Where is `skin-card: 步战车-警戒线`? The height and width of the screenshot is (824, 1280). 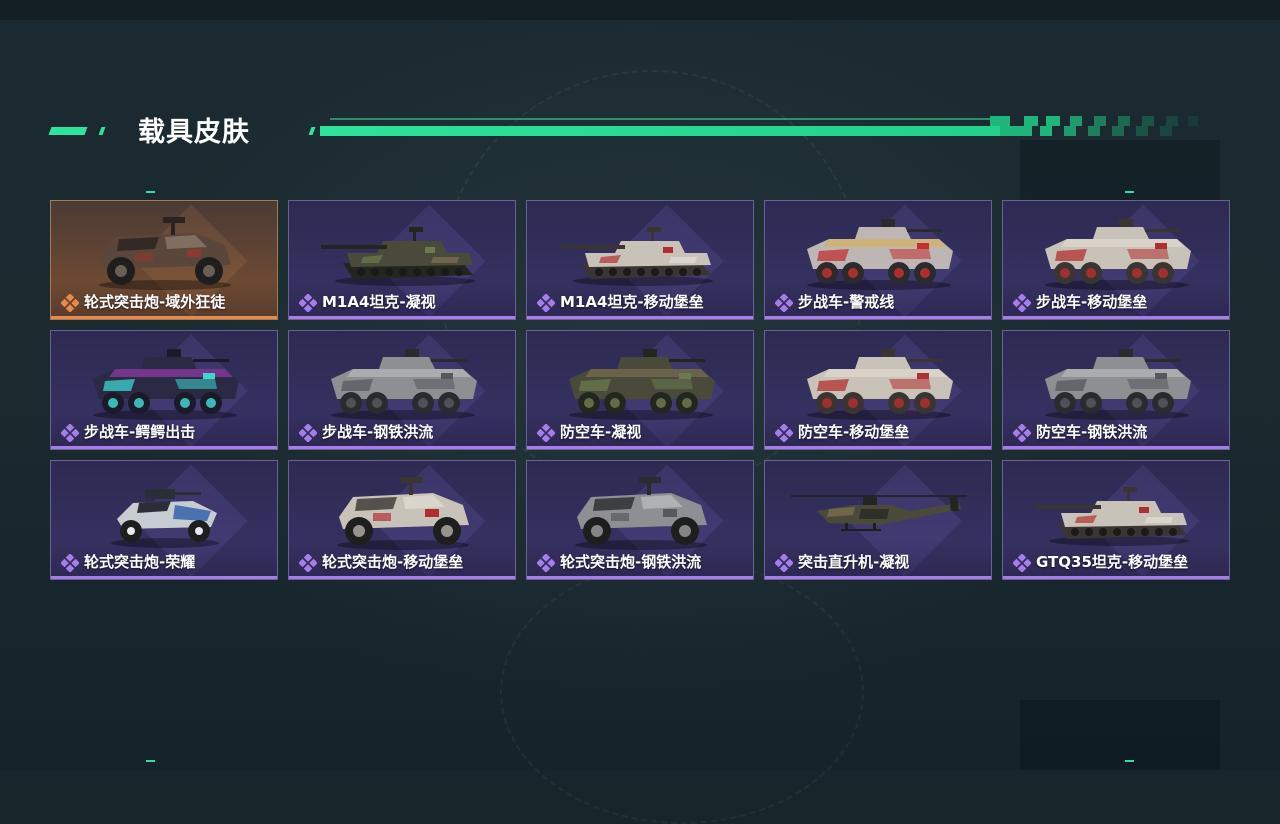
skin-card: 步战车-警戒线 is located at coordinates (878, 260).